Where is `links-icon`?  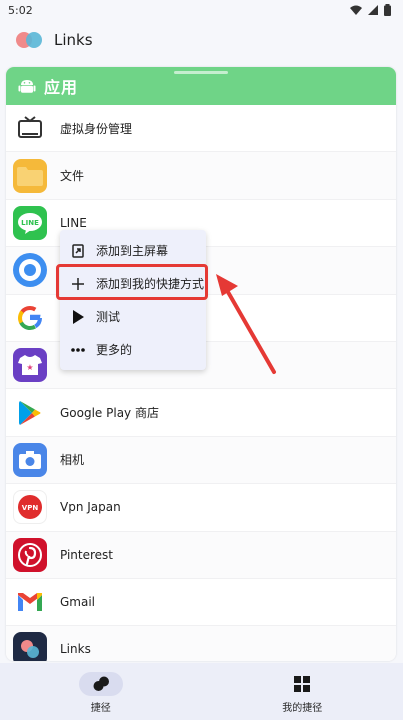 links-icon is located at coordinates (30, 646).